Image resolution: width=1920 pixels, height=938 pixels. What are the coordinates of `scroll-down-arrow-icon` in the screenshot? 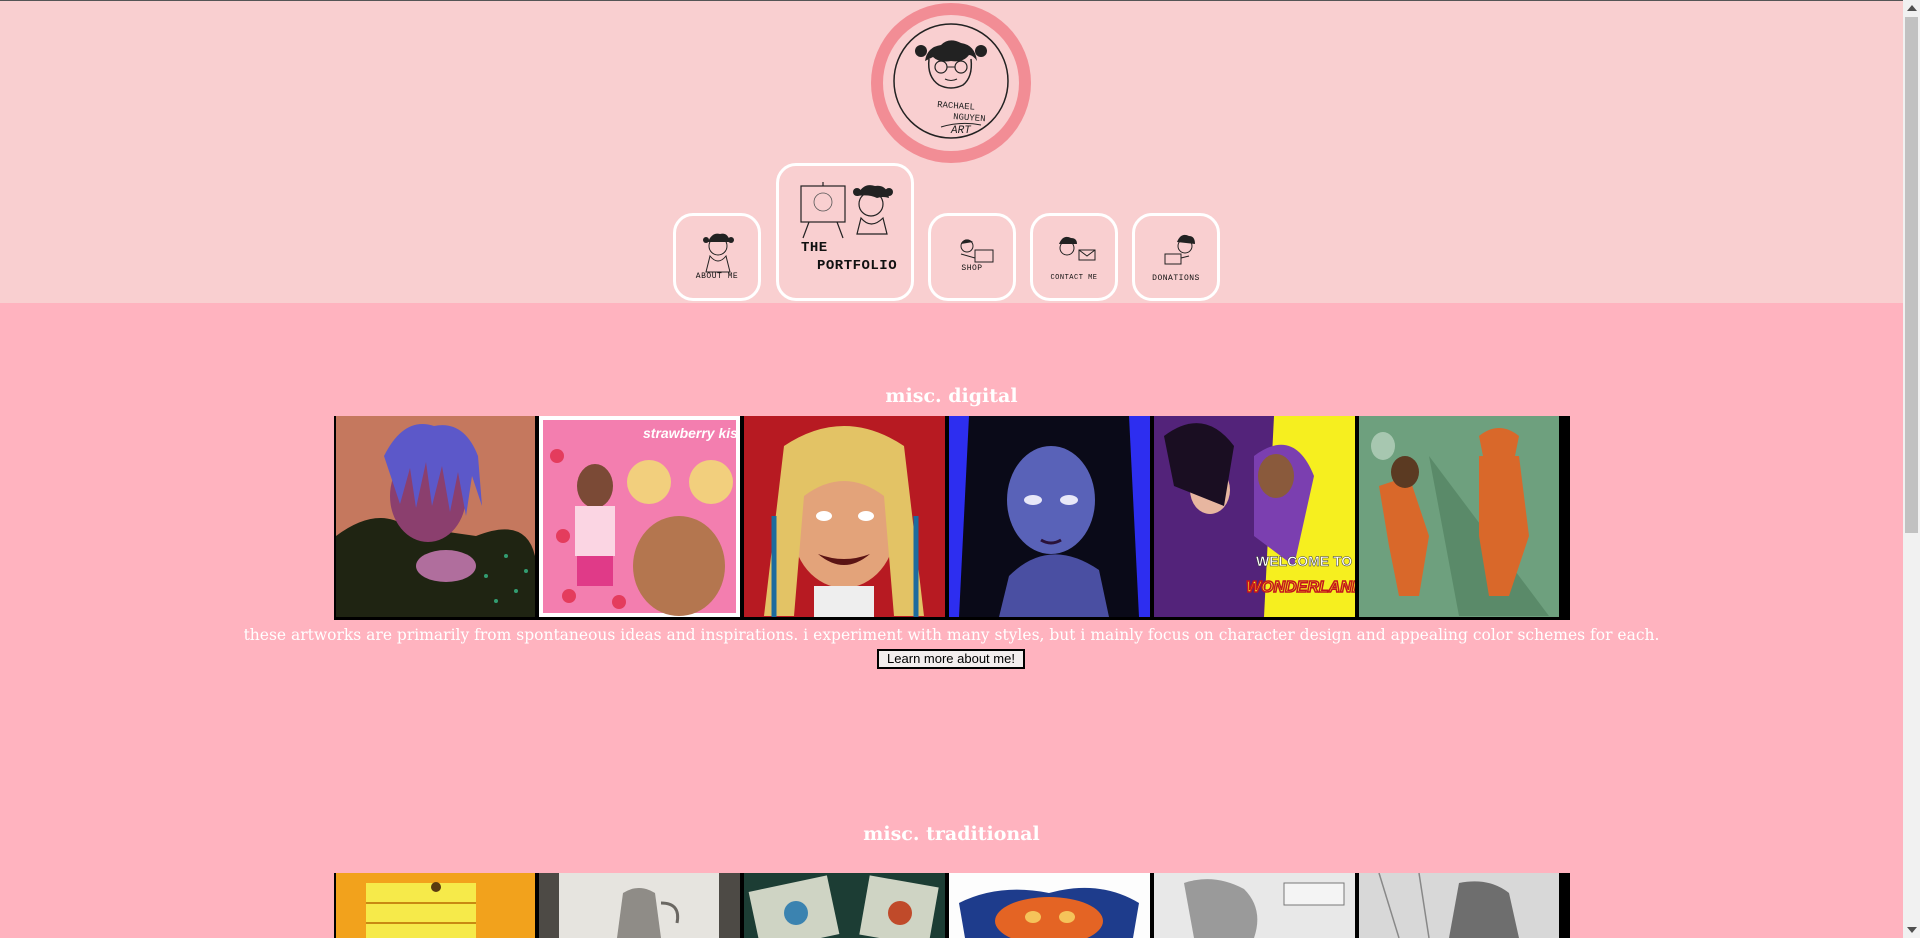 It's located at (1912, 930).